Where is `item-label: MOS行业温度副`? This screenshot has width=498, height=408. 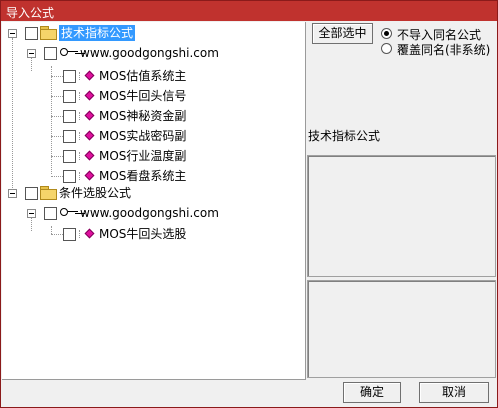 item-label: MOS行业温度副 is located at coordinates (142, 156).